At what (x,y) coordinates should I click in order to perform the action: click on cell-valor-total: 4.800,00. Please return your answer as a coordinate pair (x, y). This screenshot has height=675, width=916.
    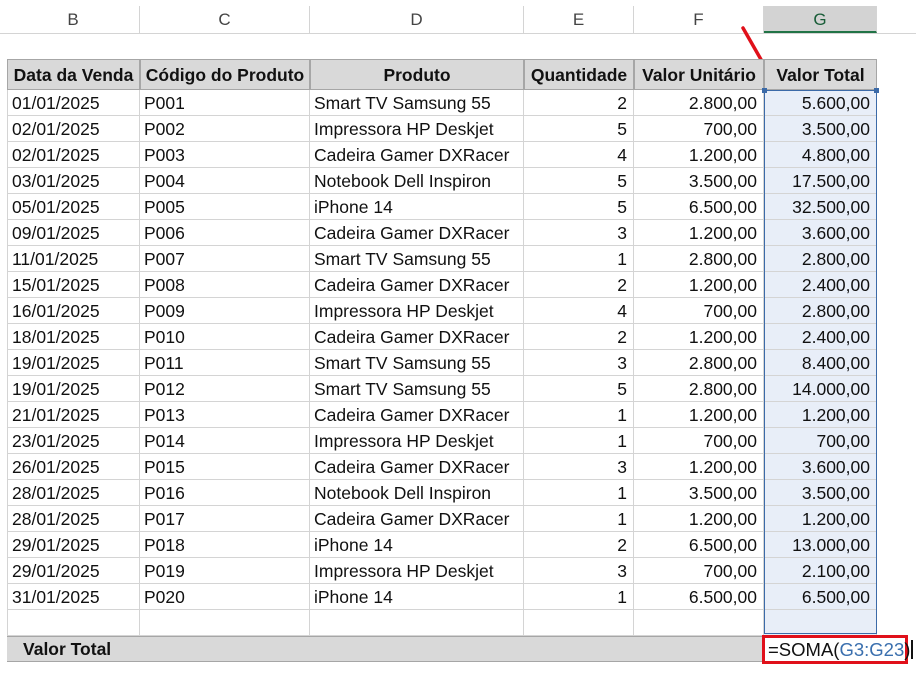
    Looking at the image, I should click on (820, 155).